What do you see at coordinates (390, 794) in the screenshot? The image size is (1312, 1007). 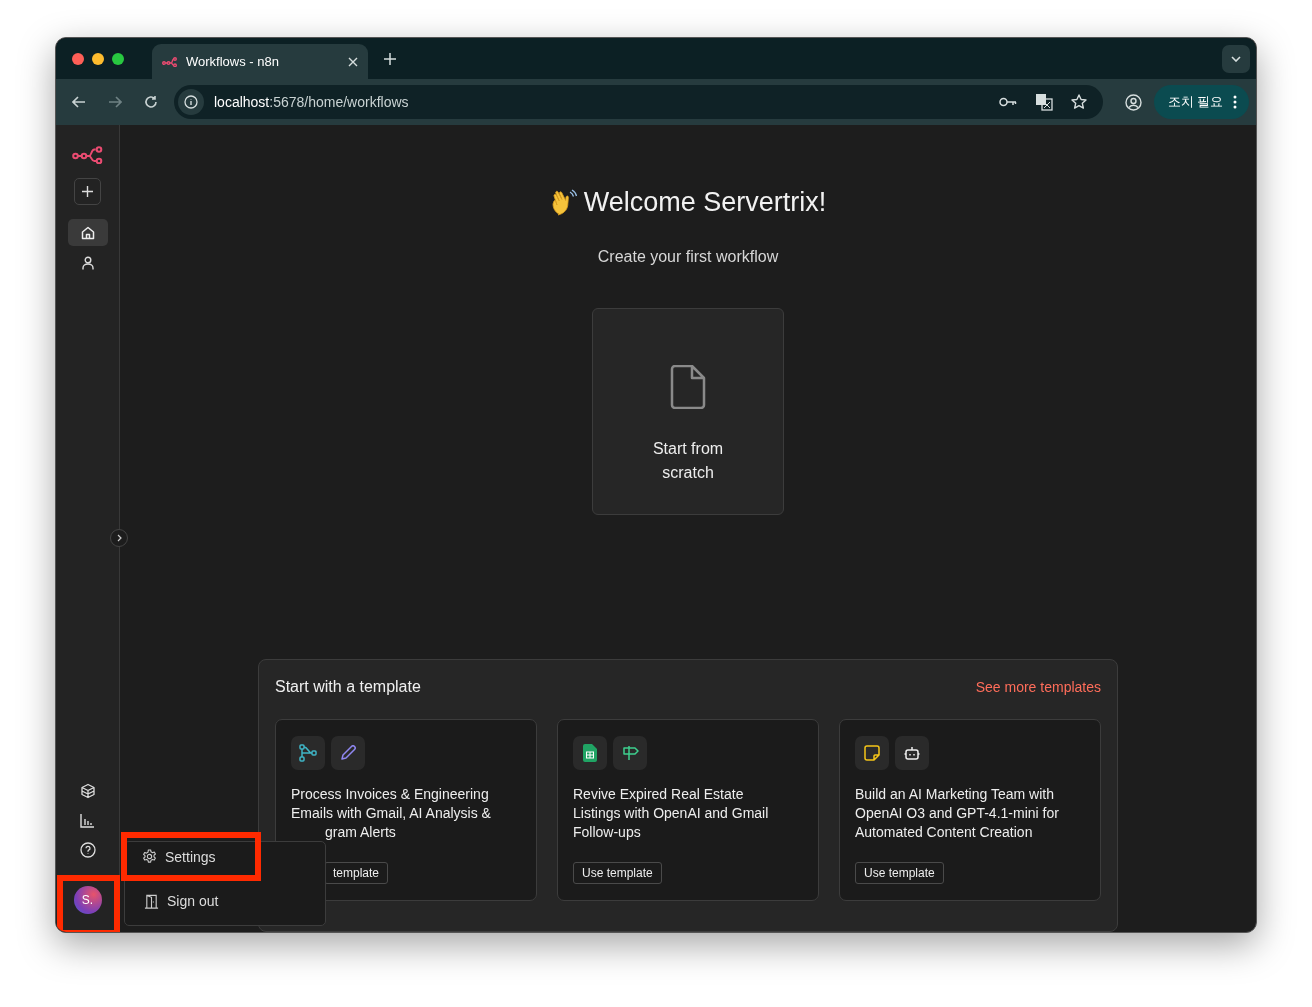 I see `template-title-line: Process Invoices & Engineering` at bounding box center [390, 794].